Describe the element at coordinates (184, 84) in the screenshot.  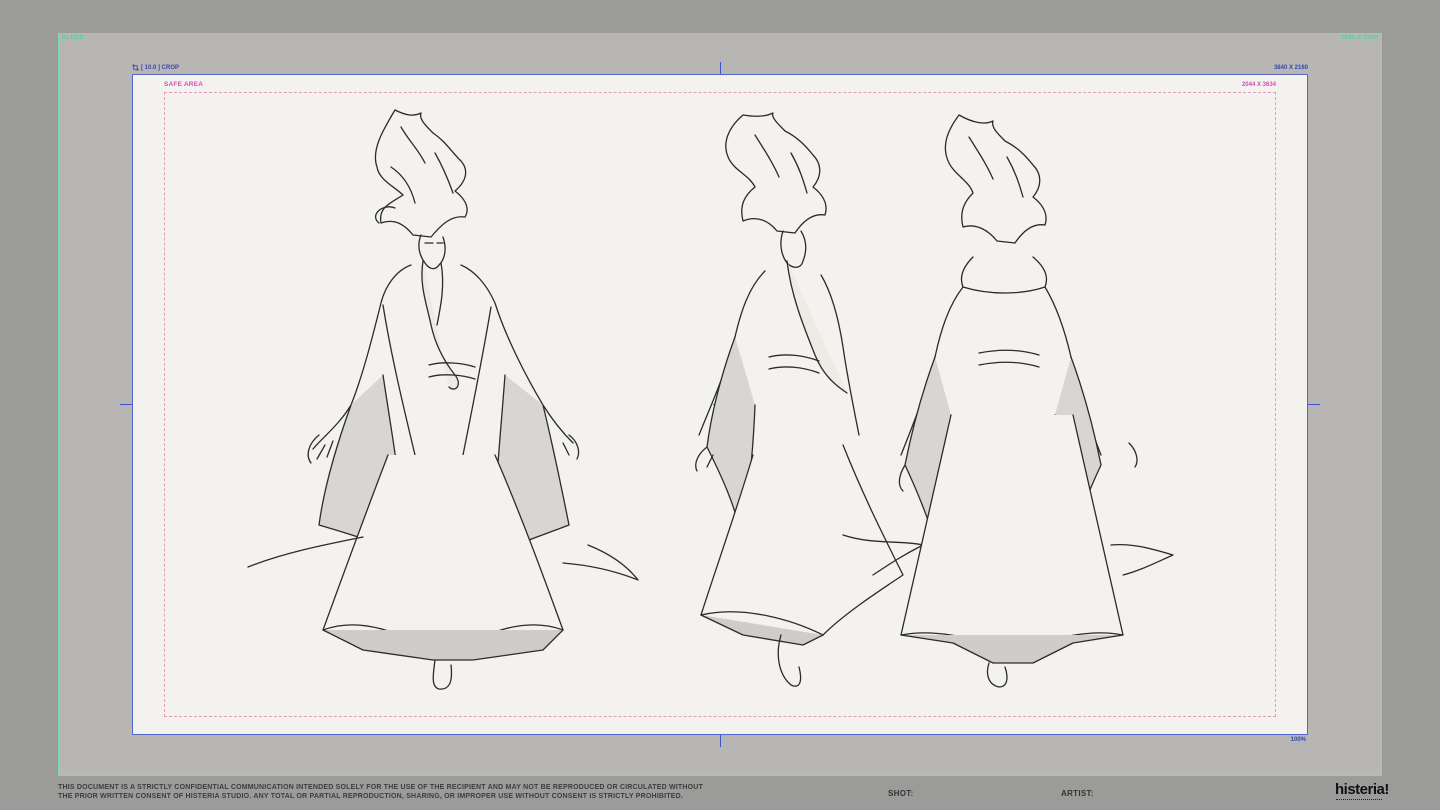
I see `safe-area-label: SAFE AREA` at that location.